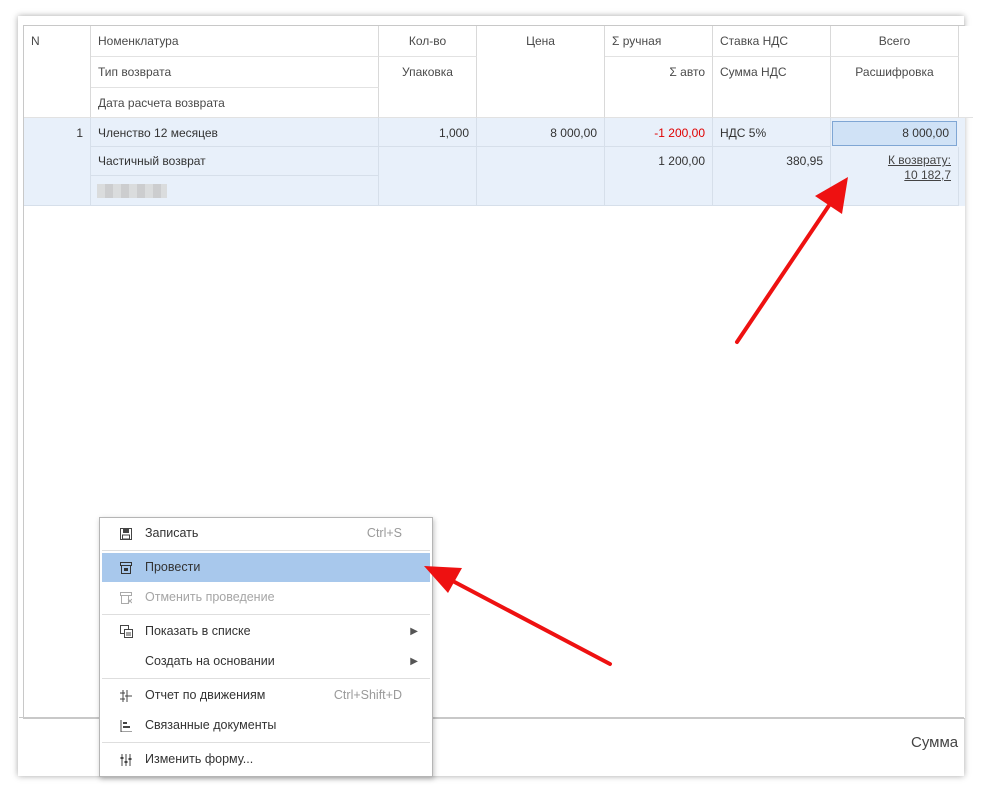 Image resolution: width=984 pixels, height=796 pixels. Describe the element at coordinates (791, 260) in the screenshot. I see `arrow-to-refund` at that location.